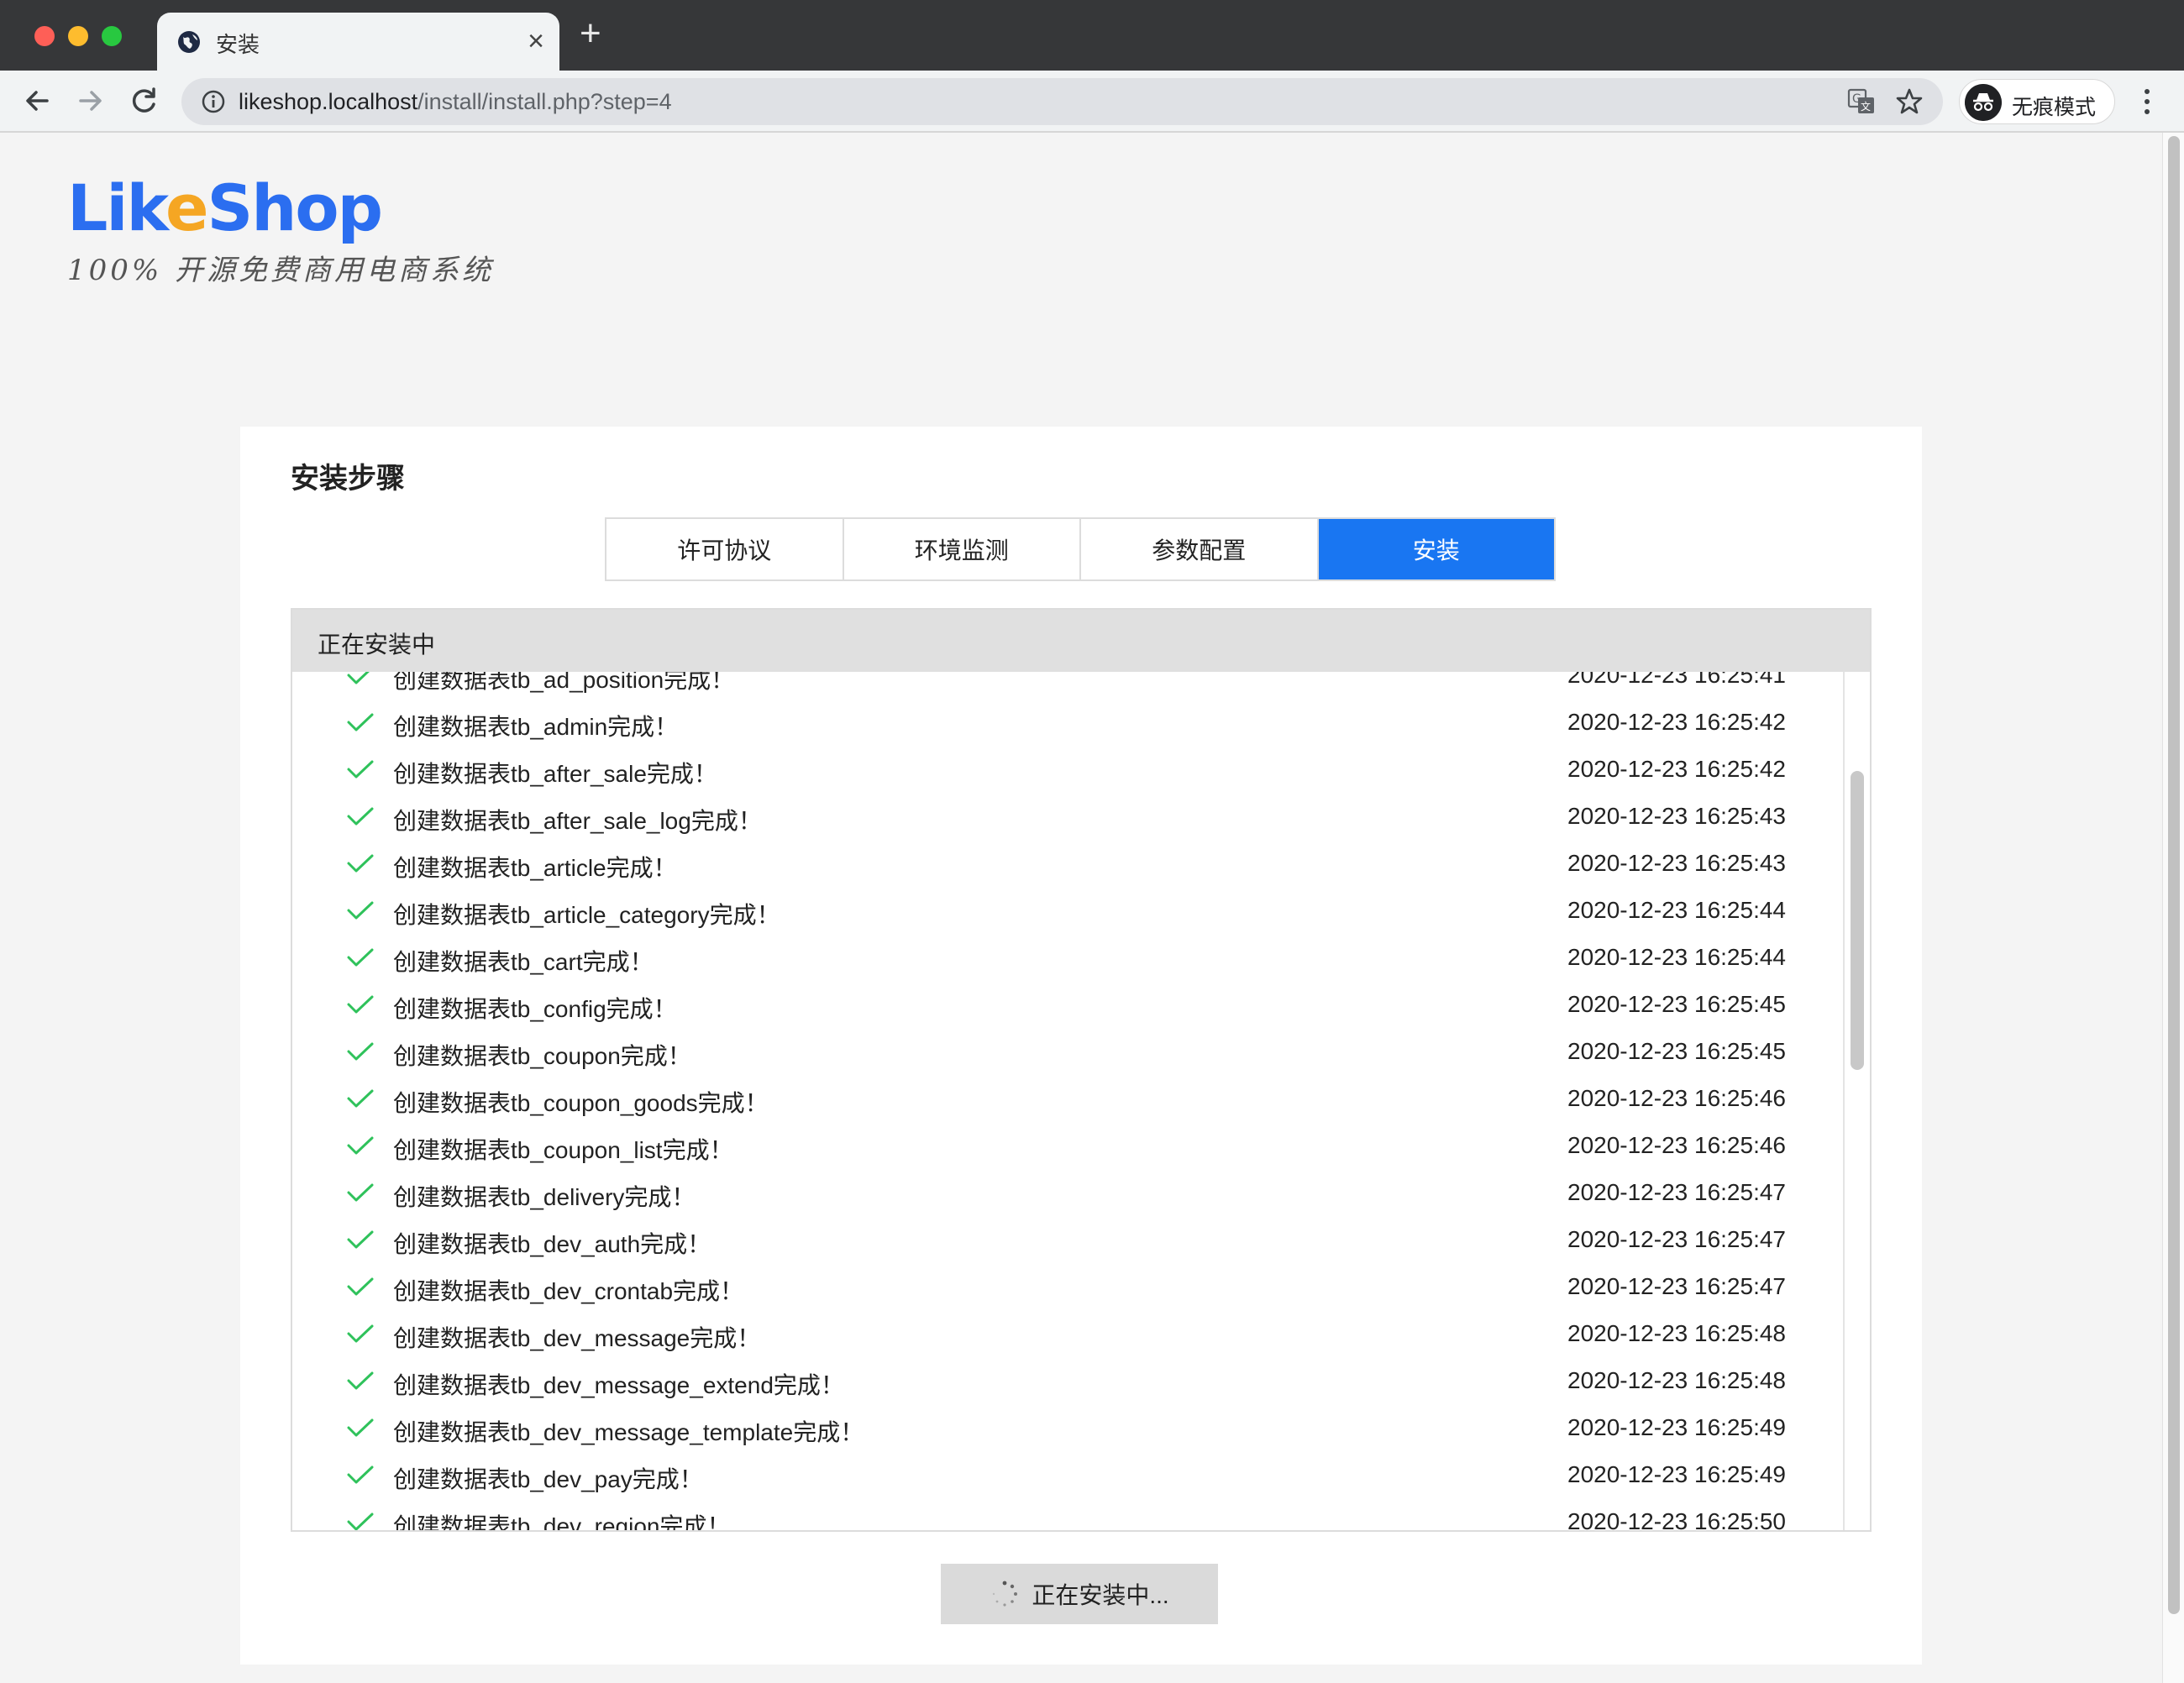  What do you see at coordinates (189, 42) in the screenshot?
I see `globe-icon` at bounding box center [189, 42].